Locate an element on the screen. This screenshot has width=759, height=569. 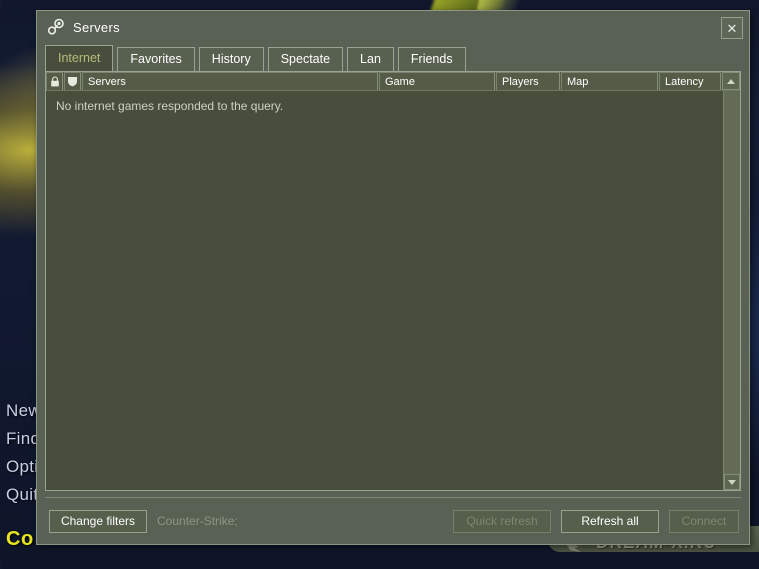
dialog-titlebar: Servers ✕ is located at coordinates (393, 27).